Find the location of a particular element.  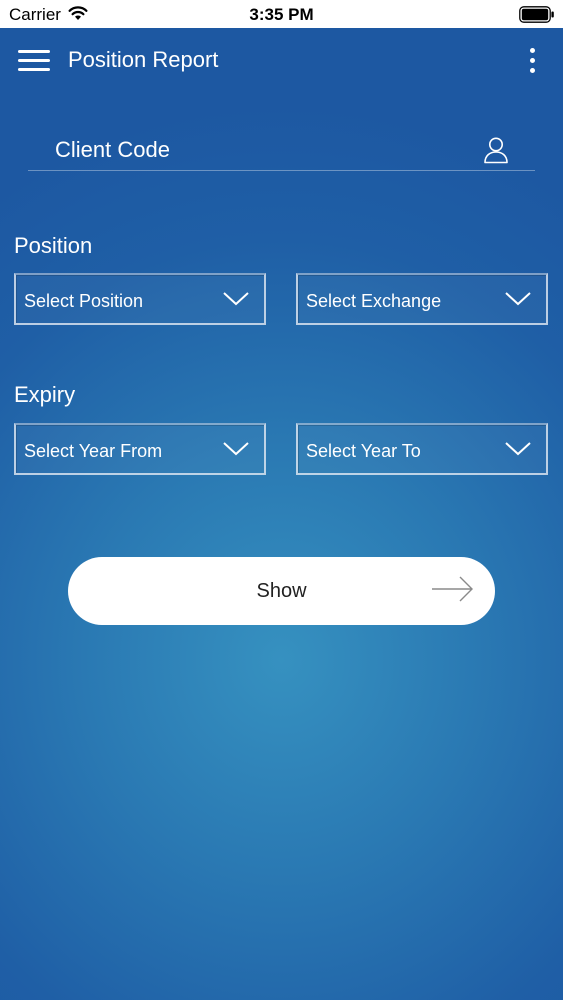

menu-icon is located at coordinates (34, 62).